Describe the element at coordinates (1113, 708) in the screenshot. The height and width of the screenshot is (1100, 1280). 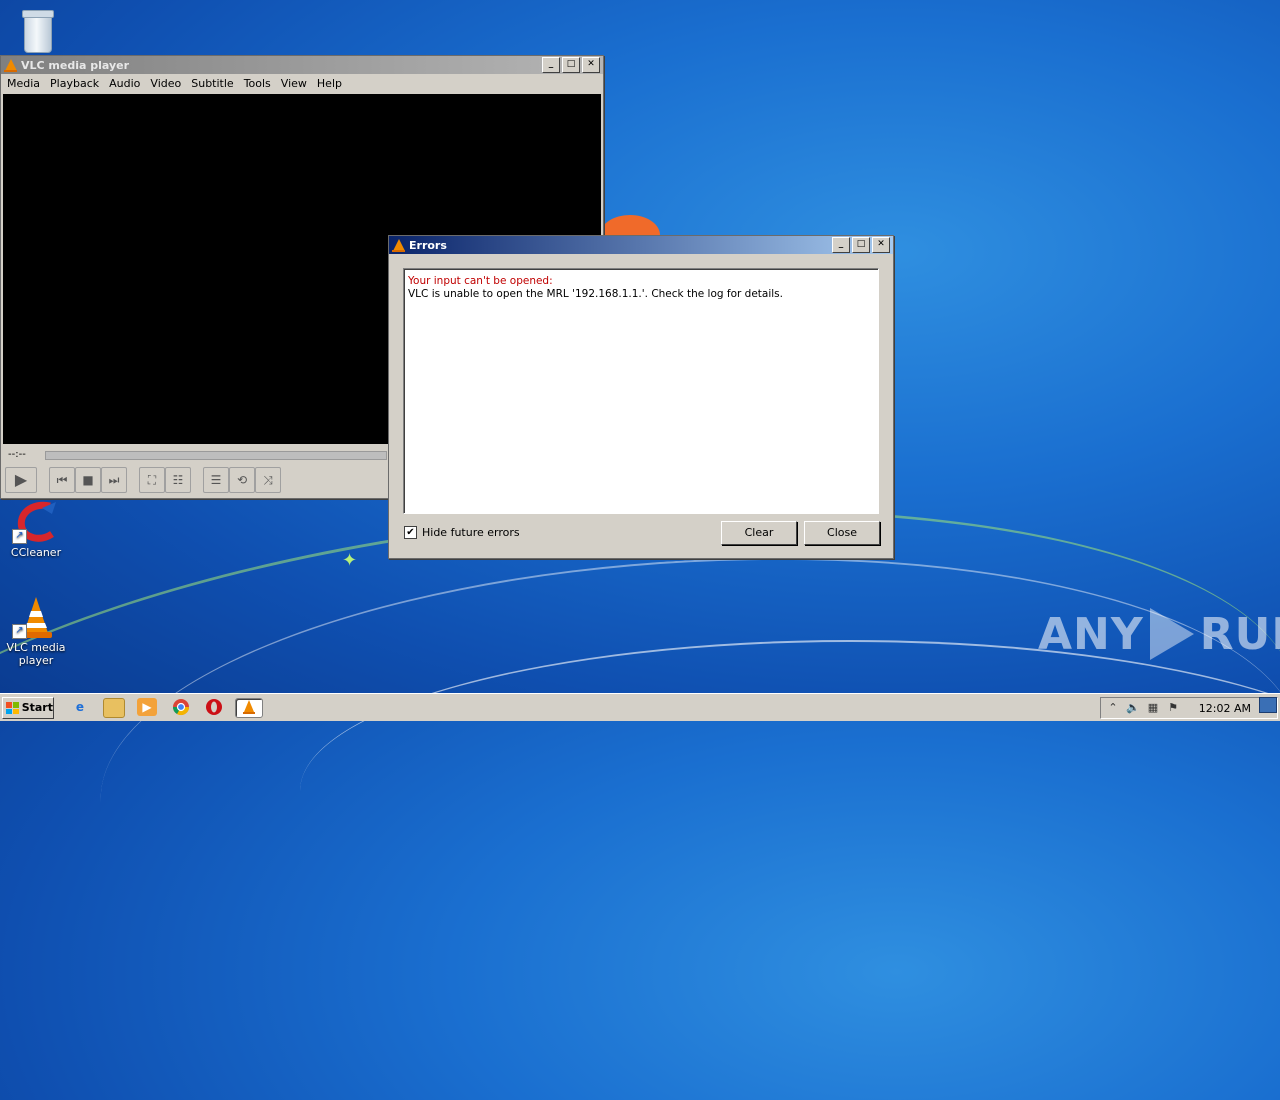
I see `show-hidden-icons-icon: ⌃` at that location.